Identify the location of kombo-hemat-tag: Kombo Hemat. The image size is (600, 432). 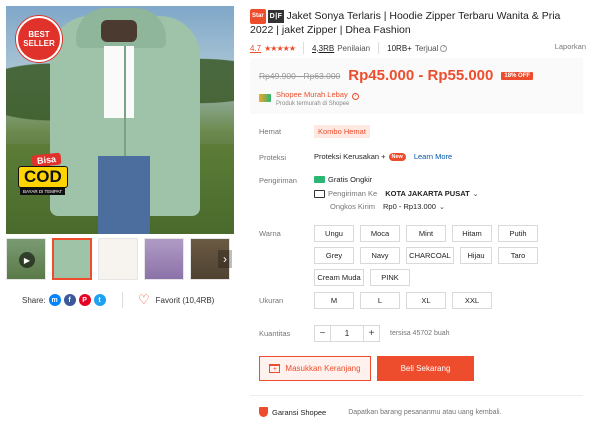
(342, 131).